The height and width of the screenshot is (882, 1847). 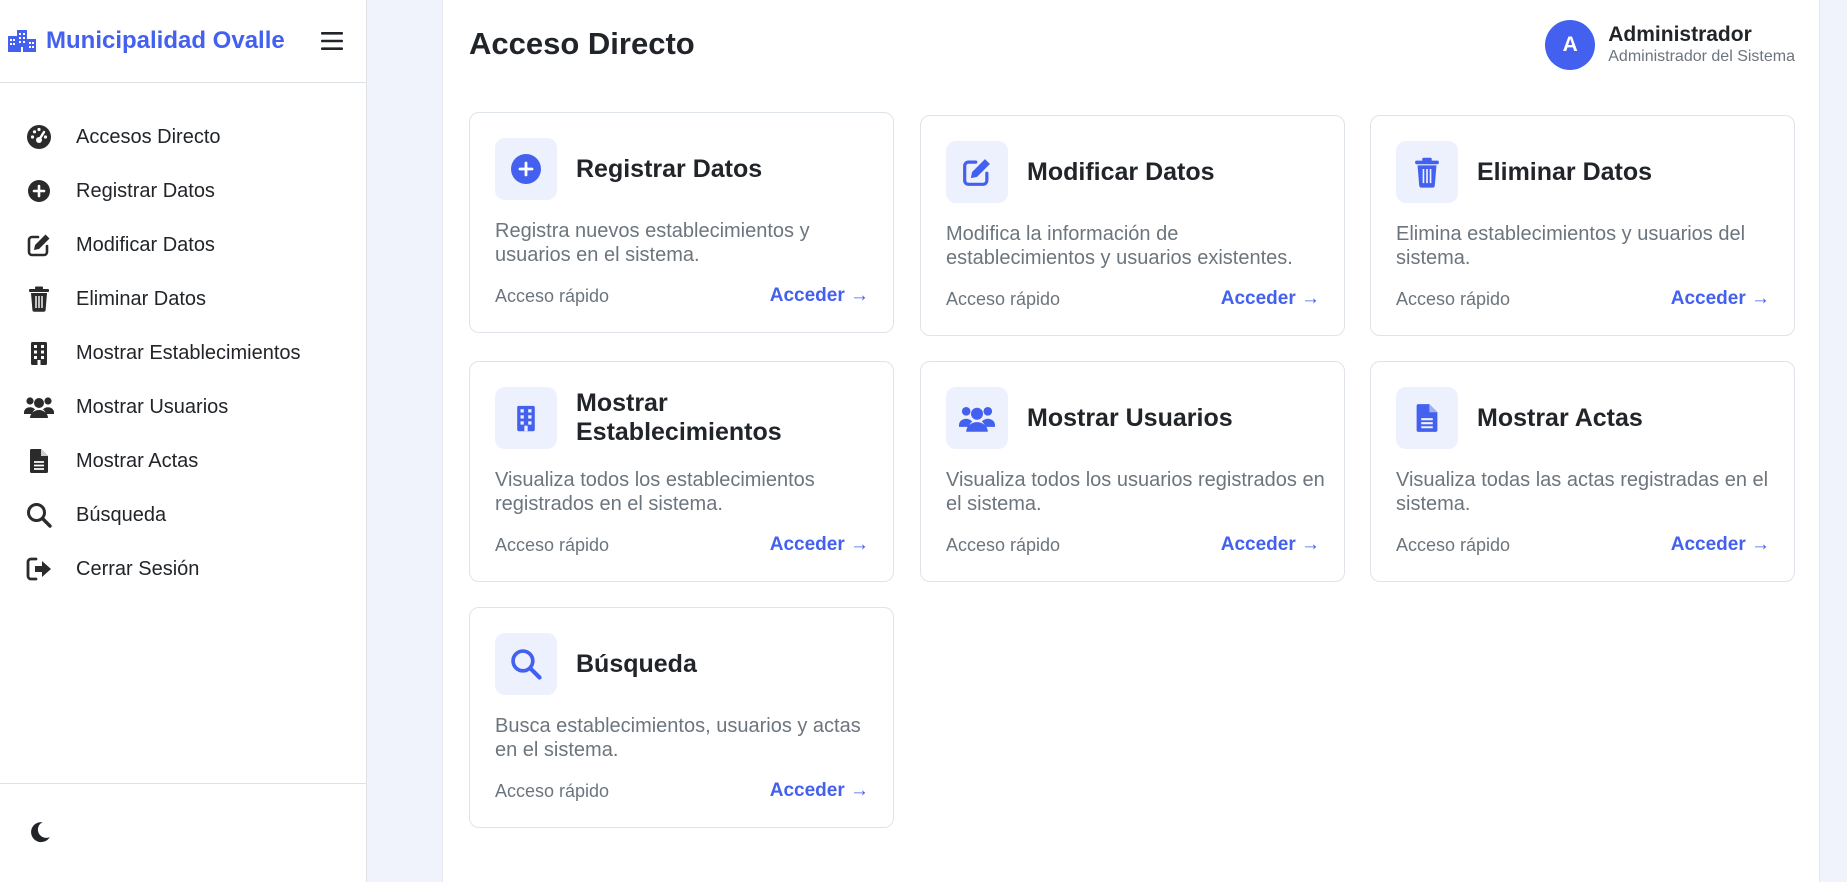 What do you see at coordinates (42, 834) in the screenshot?
I see `moon-icon` at bounding box center [42, 834].